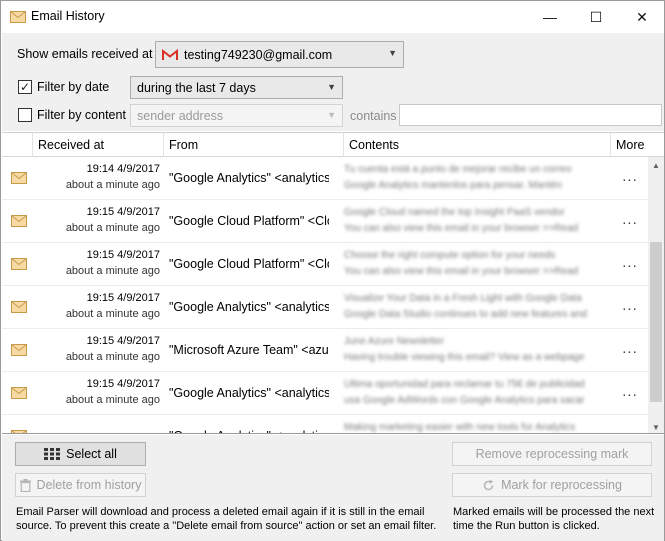 This screenshot has width=665, height=541. I want to click on filter-by-content-label: Filter by content, so click(81, 115).